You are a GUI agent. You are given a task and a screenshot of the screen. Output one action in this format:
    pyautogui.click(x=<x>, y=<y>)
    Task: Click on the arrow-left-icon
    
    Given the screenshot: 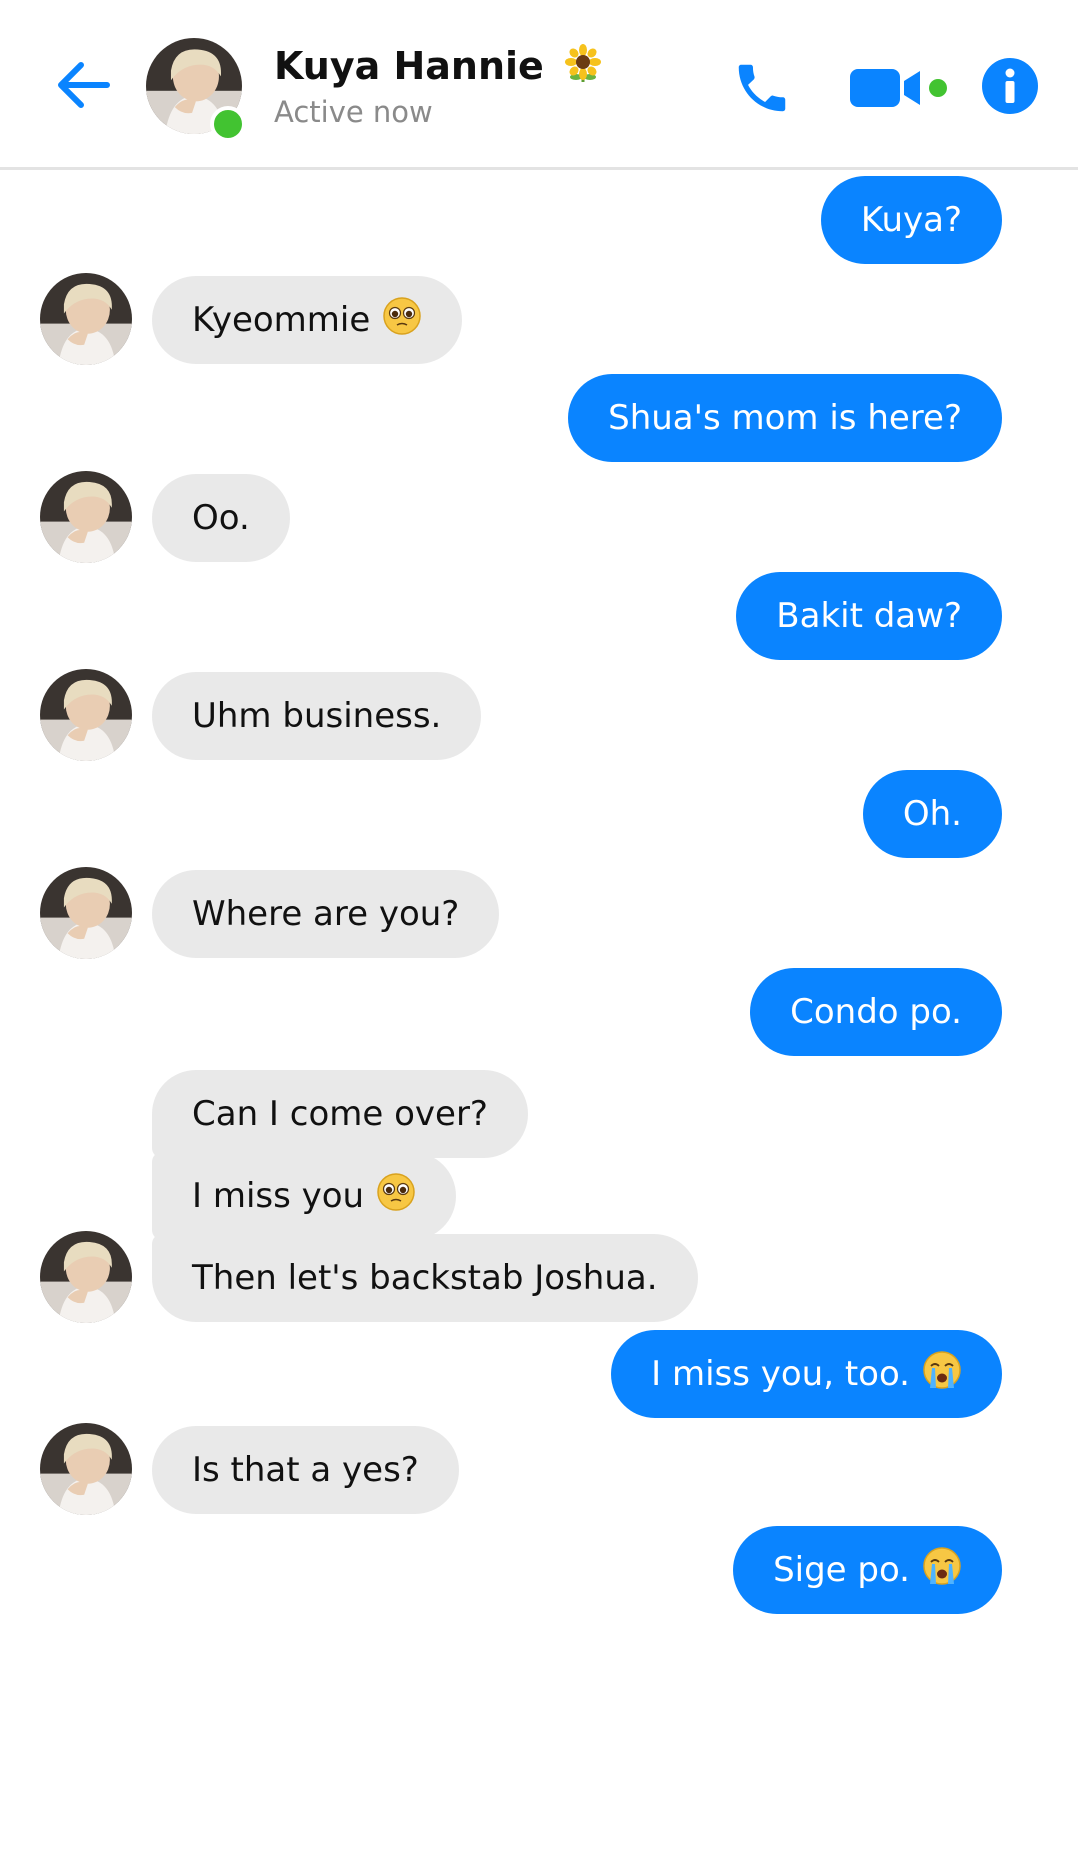 What is the action you would take?
    pyautogui.click(x=84, y=85)
    